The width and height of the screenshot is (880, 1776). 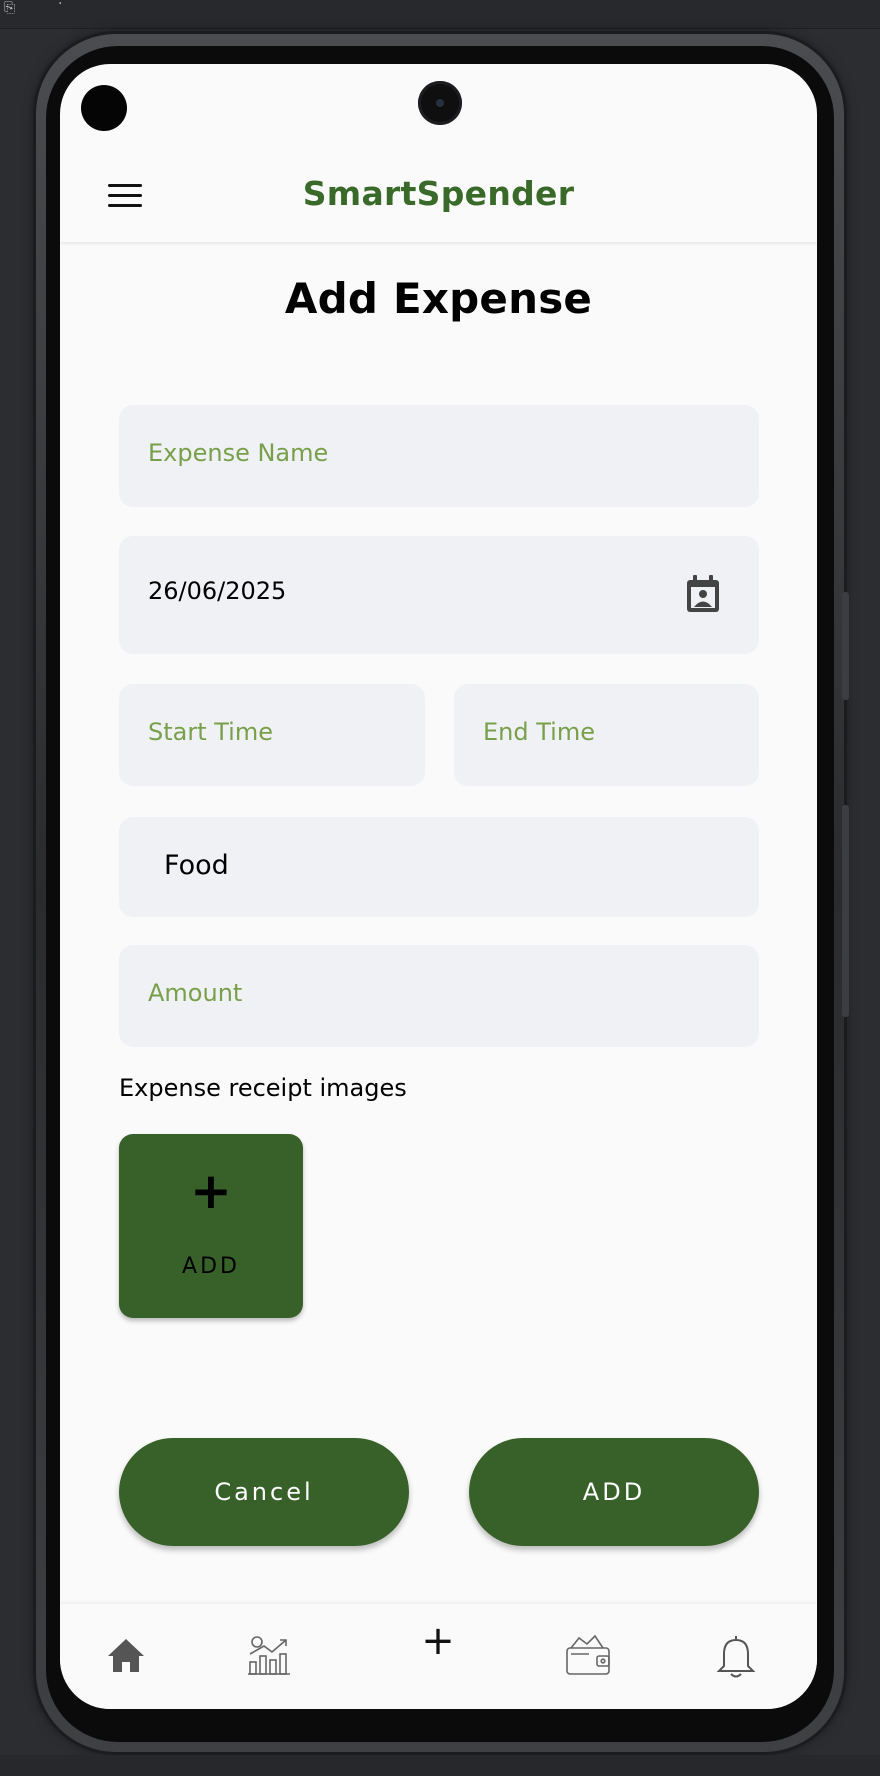 I want to click on analytics-icon, so click(x=269, y=1655).